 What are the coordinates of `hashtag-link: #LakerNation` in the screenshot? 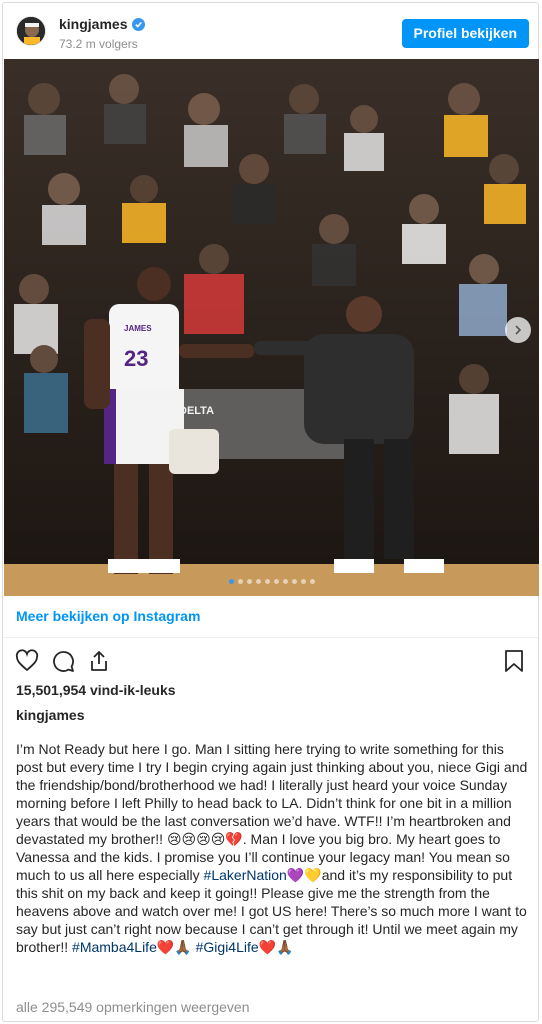 It's located at (245, 875).